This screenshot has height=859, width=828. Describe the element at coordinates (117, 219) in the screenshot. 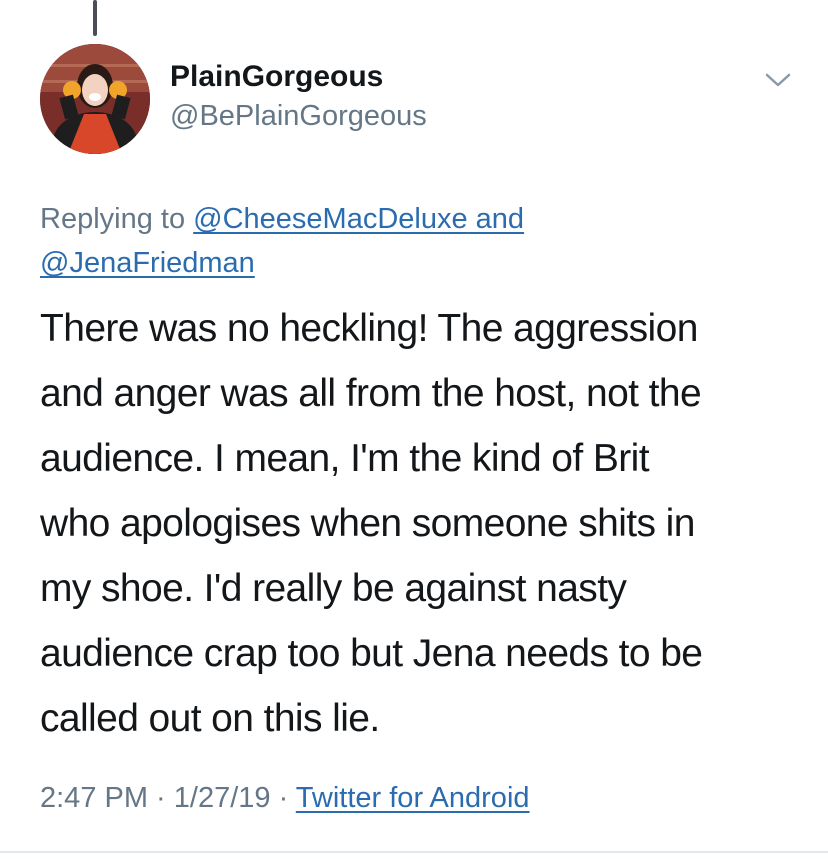

I see `replying-to-label: Replying to` at that location.